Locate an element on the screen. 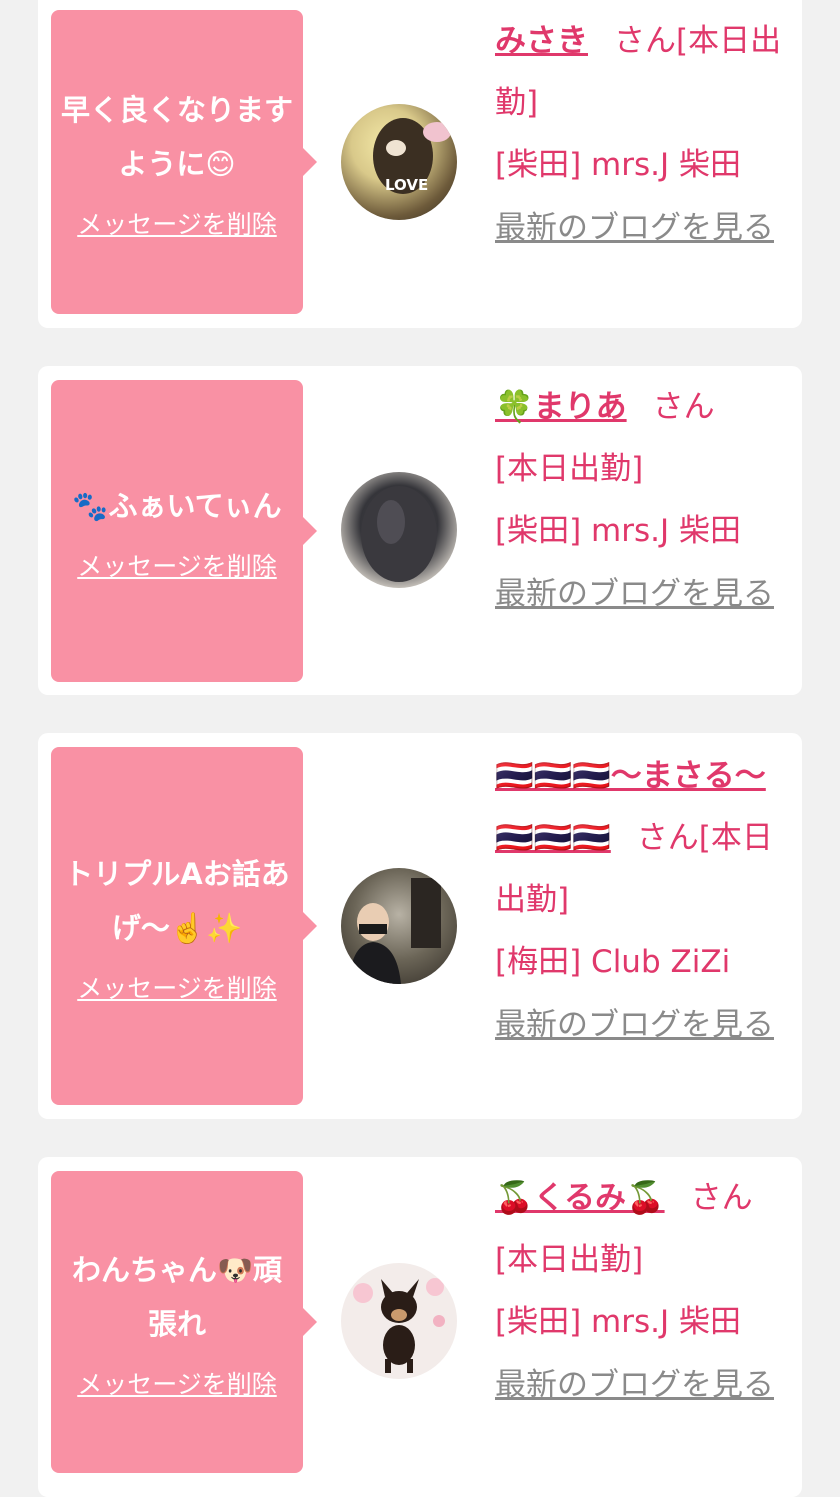 This screenshot has width=840, height=1497. cast-info: 🍀まりあ さん [本日出勤] [柴田] mrs.J 柴田 最新のブログを見る is located at coordinates (640, 499).